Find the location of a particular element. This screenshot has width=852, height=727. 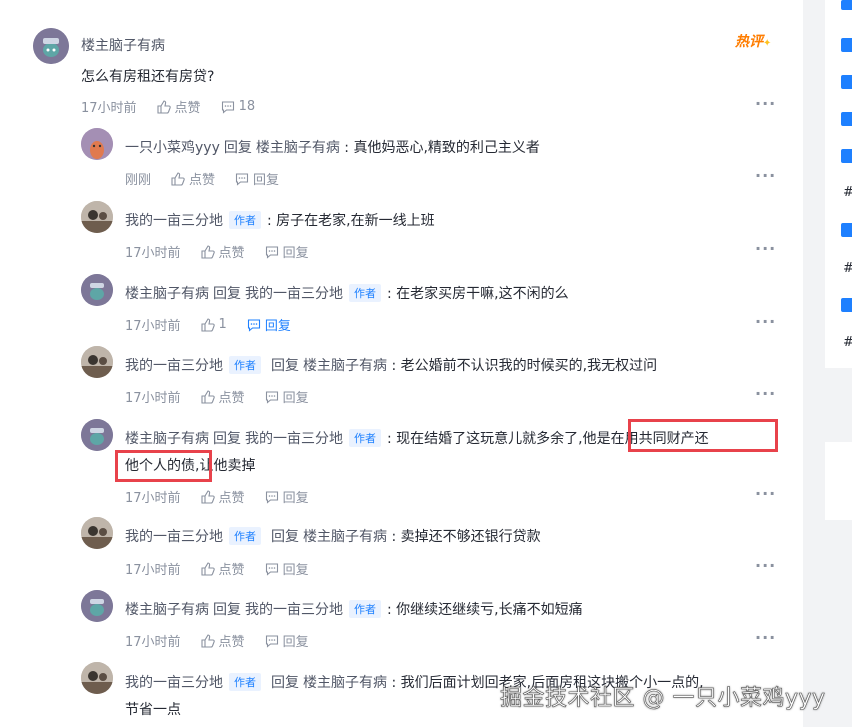

reply-content: 在老家买房干嘛,这不闲的么 is located at coordinates (482, 294).